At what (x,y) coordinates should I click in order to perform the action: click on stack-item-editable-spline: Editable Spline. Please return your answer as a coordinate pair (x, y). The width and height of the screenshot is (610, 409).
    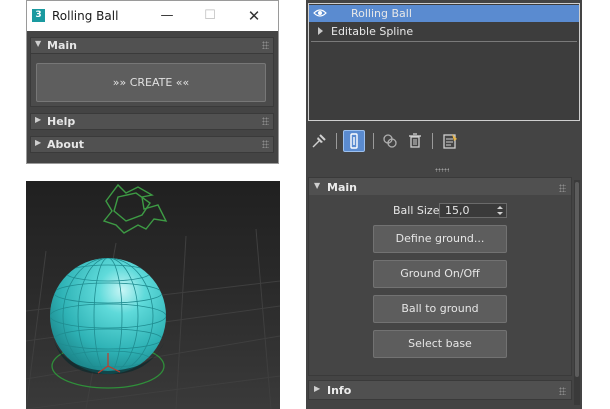
    Looking at the image, I should click on (444, 31).